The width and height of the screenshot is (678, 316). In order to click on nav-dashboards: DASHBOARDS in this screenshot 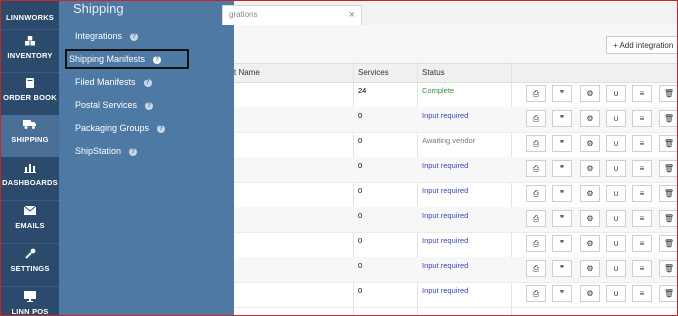, I will do `click(30, 179)`.